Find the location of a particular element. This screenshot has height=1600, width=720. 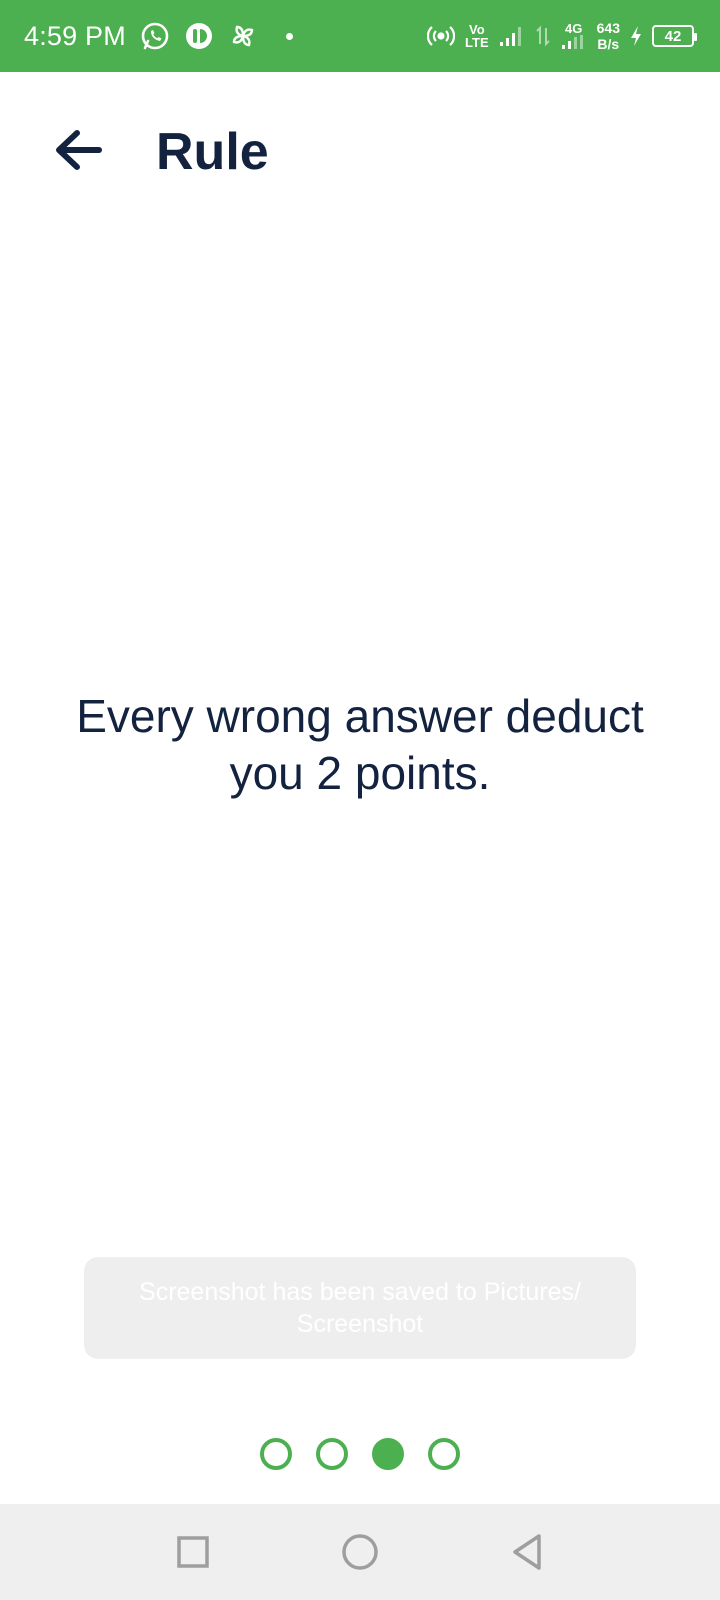

hotspot-icon is located at coordinates (441, 36).